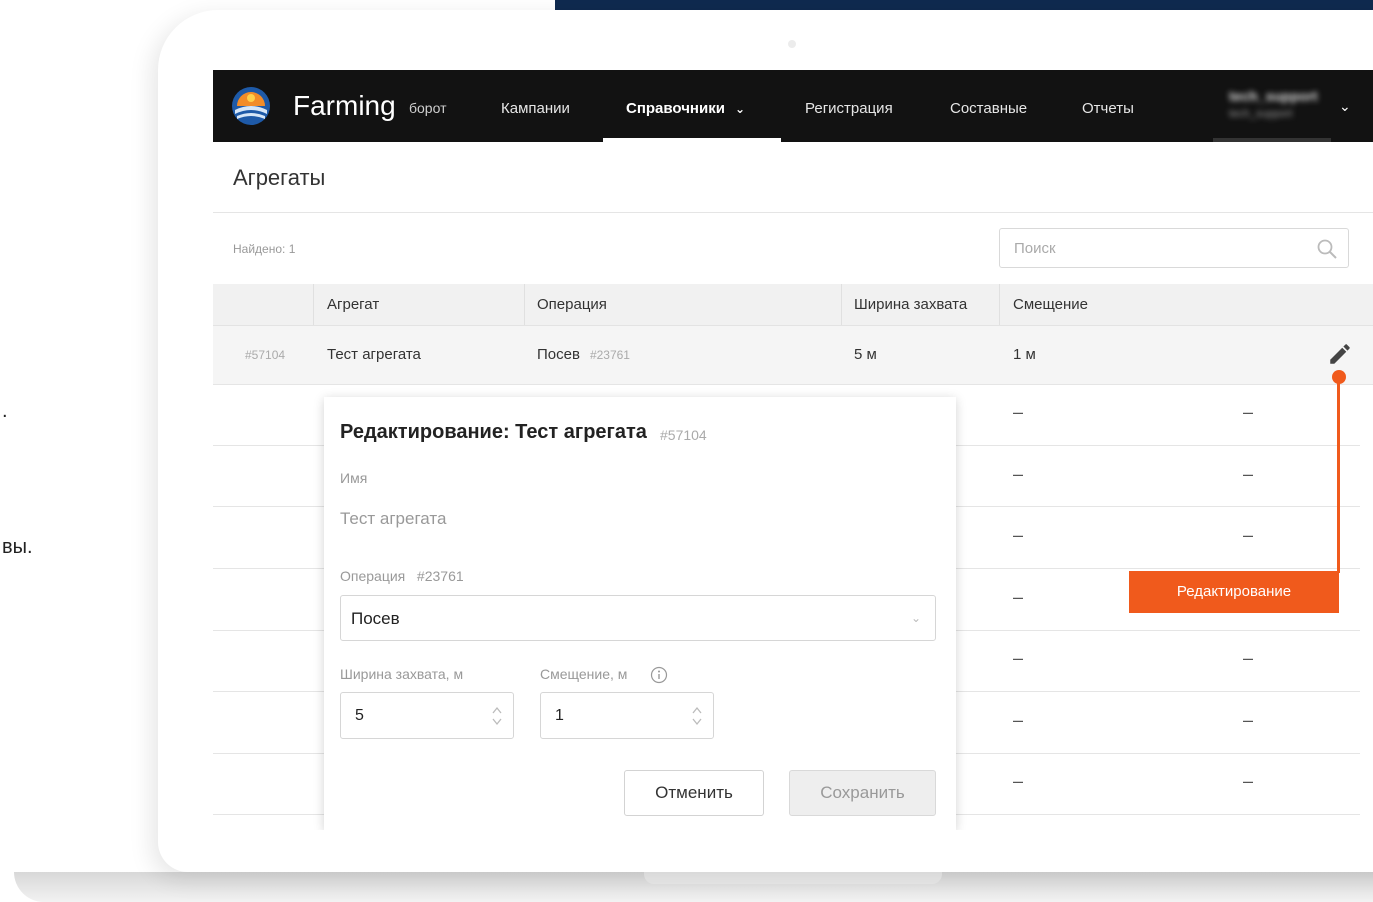 Image resolution: width=1373 pixels, height=902 pixels. What do you see at coordinates (865, 354) in the screenshot?
I see `row-width: 5 м` at bounding box center [865, 354].